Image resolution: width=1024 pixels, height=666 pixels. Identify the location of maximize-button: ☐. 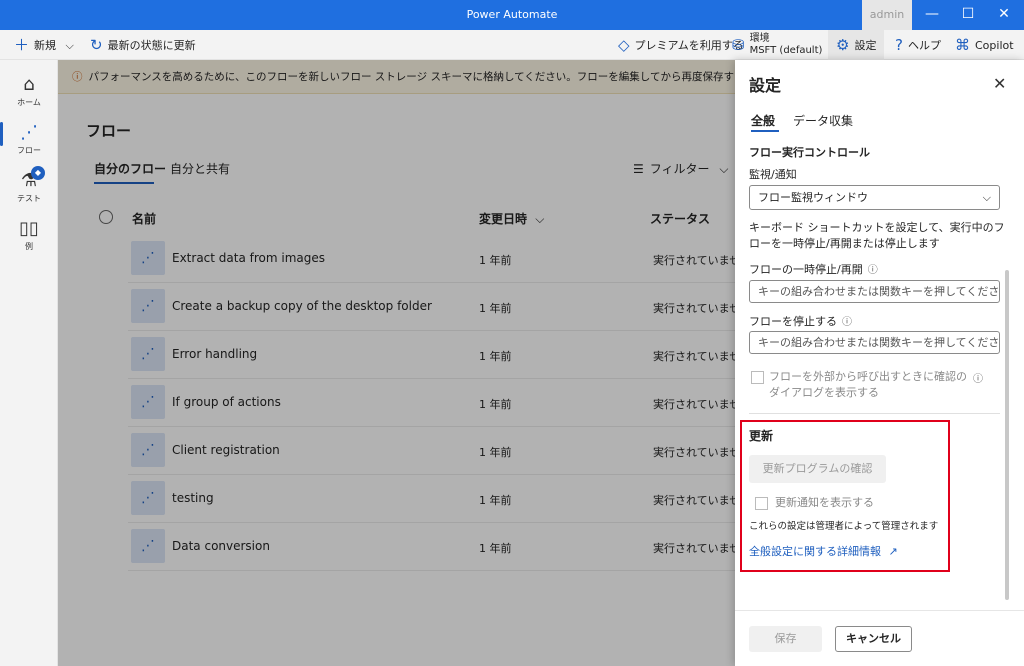
(968, 15).